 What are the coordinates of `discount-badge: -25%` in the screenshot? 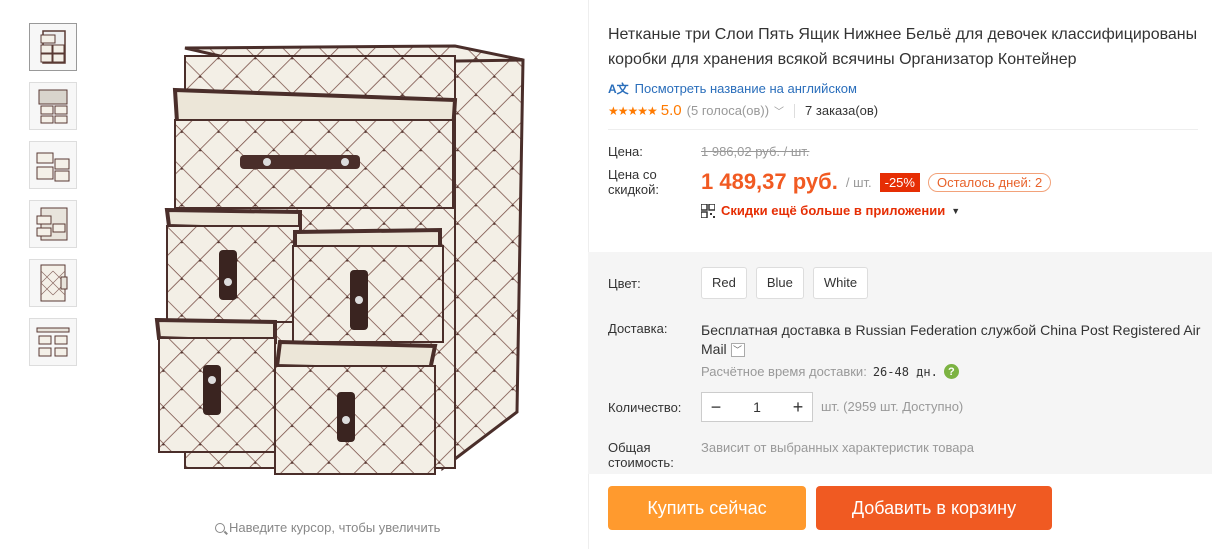 It's located at (899, 182).